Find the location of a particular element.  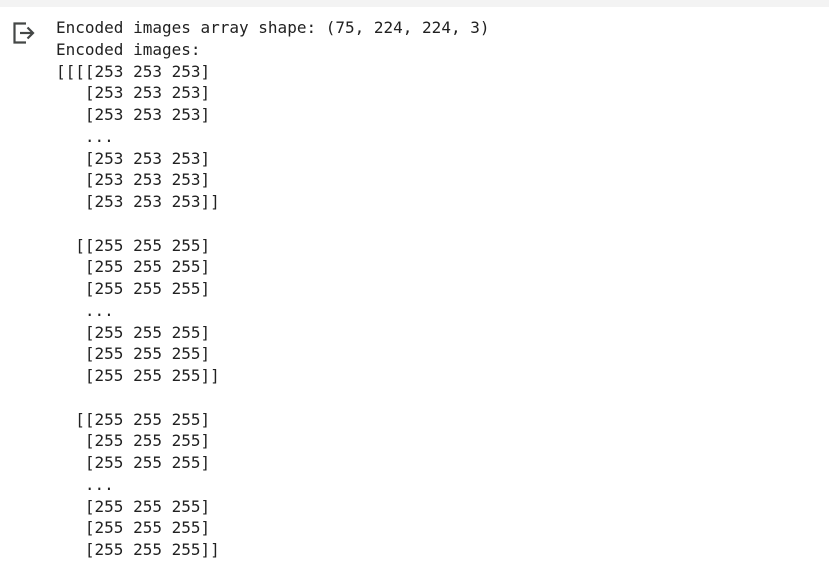

cell-divider is located at coordinates (414, 3).